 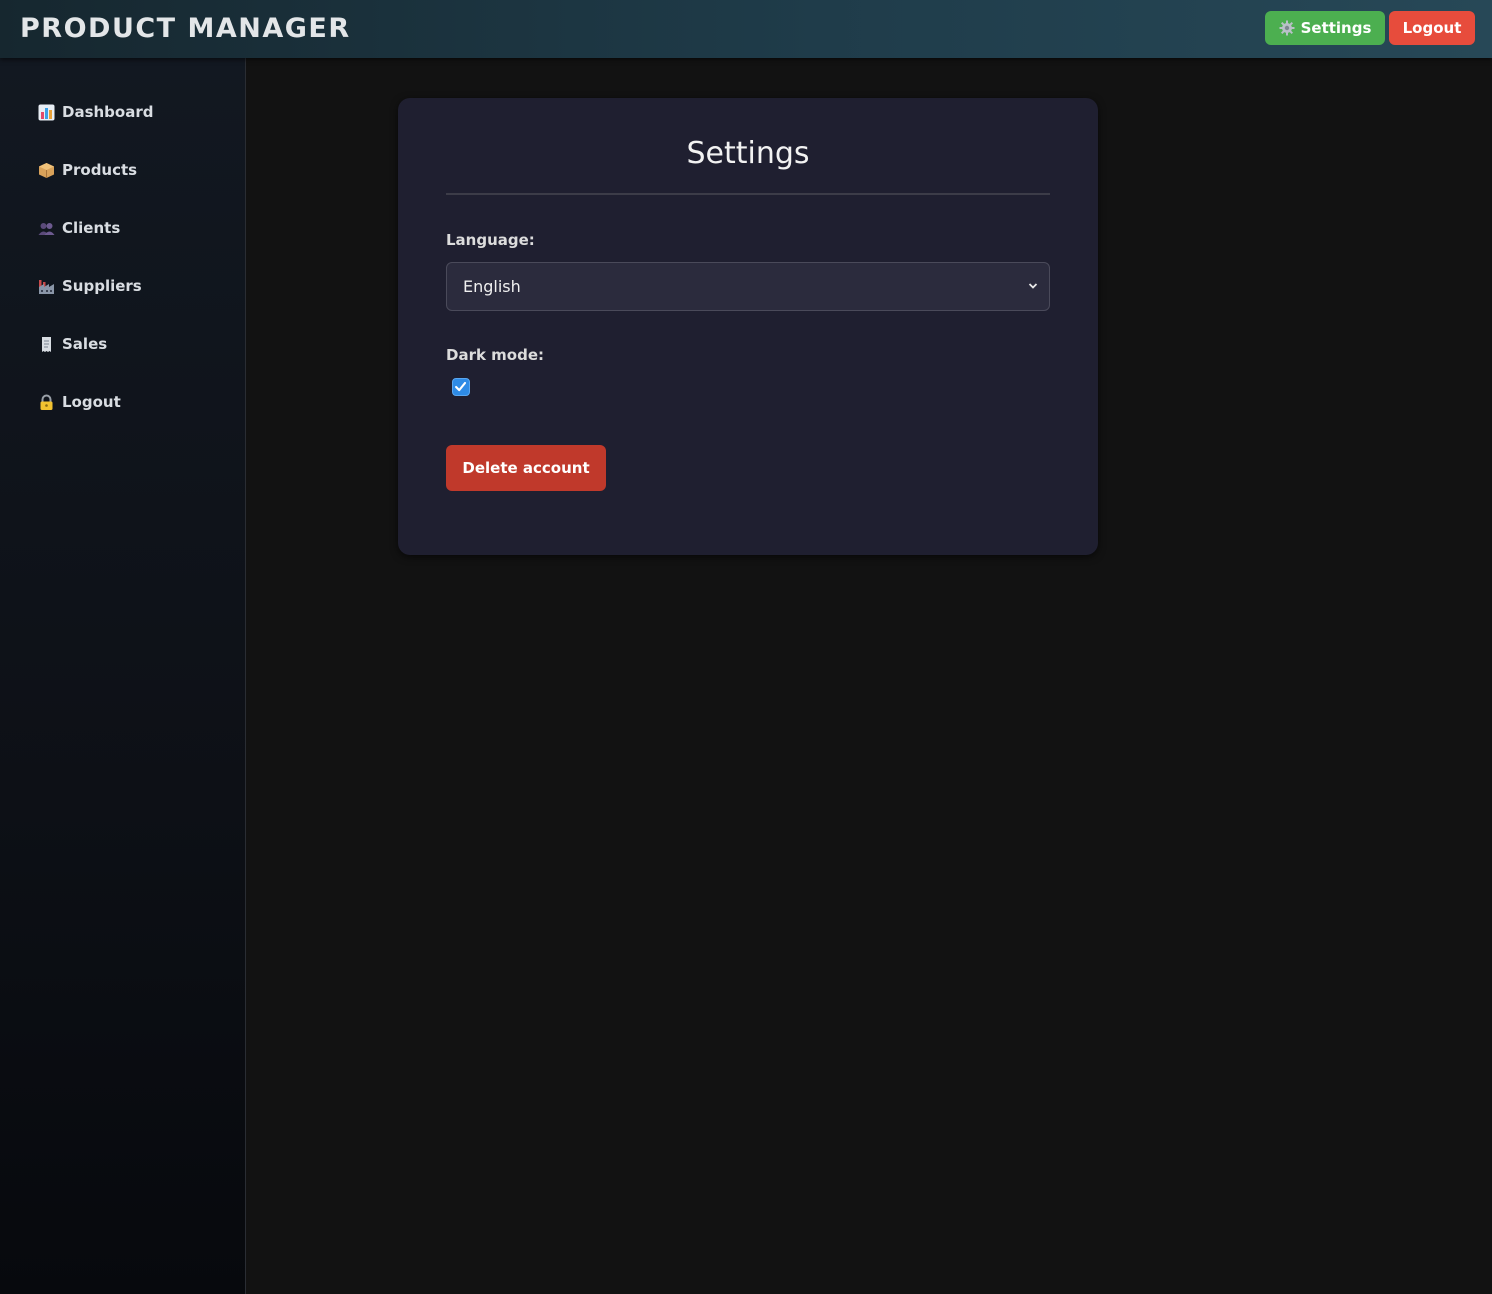 What do you see at coordinates (46, 402) in the screenshot?
I see `lock-icon` at bounding box center [46, 402].